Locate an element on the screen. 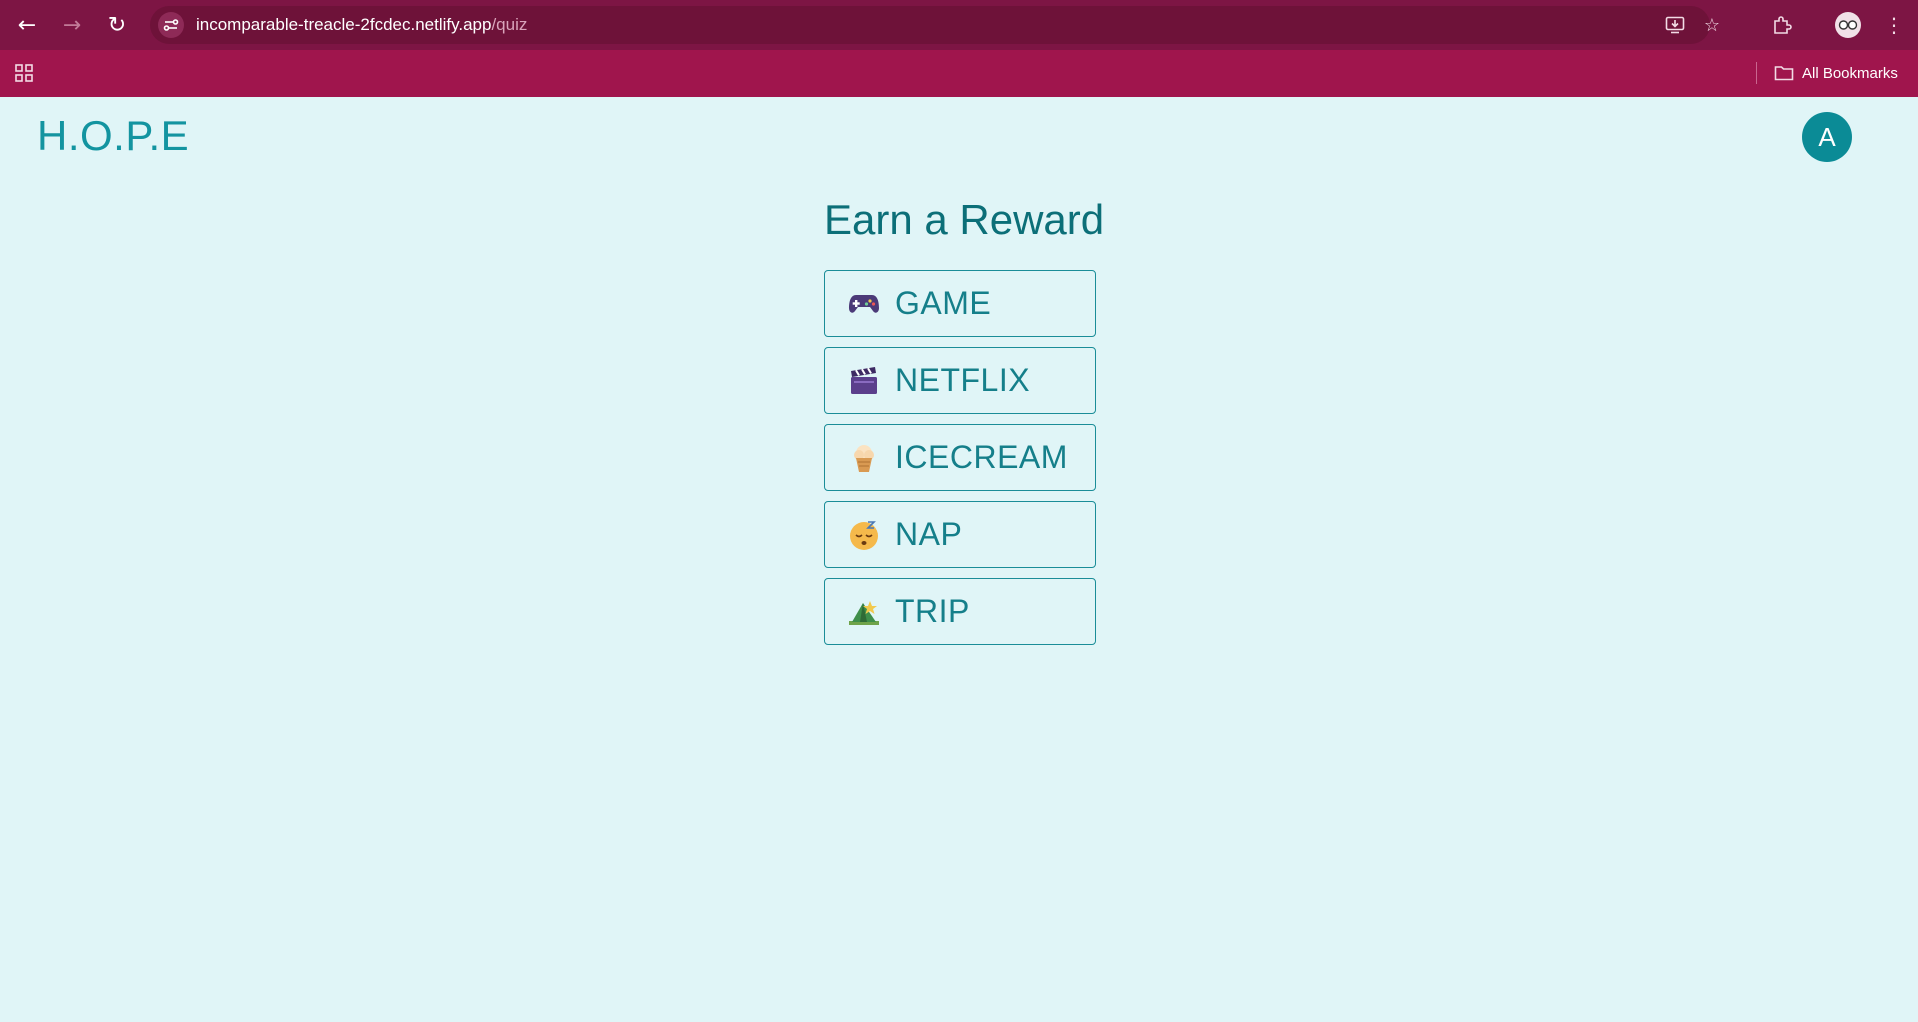 The width and height of the screenshot is (1918, 1022). install-app-button is located at coordinates (1675, 25).